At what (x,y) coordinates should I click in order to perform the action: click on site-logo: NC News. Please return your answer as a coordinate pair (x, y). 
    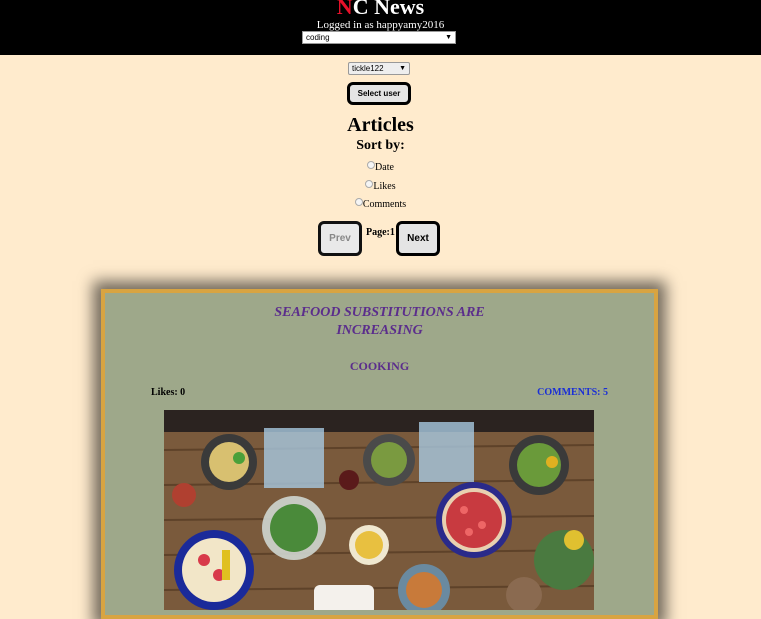
    Looking at the image, I should click on (380, 10).